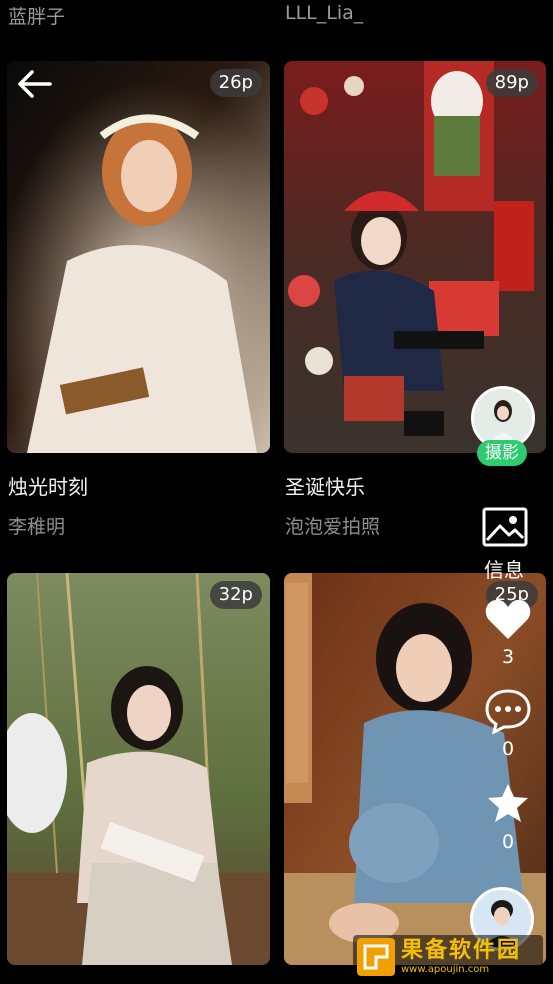 This screenshot has height=984, width=553. What do you see at coordinates (504, 568) in the screenshot?
I see `info-label: 信息` at bounding box center [504, 568].